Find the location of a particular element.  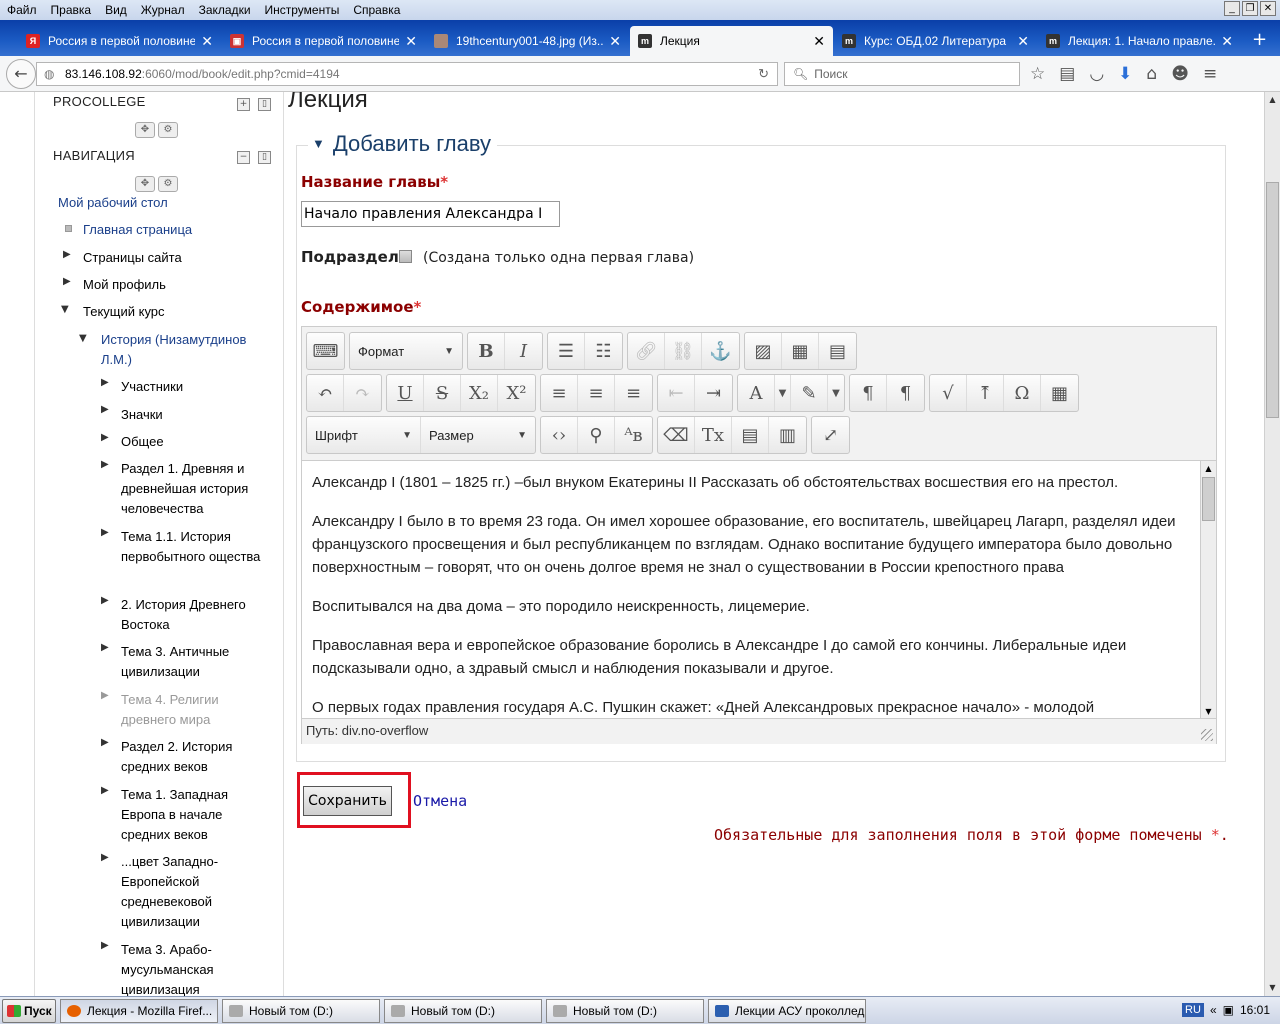

tab-lecture: m Лекция ✕ is located at coordinates (731, 41).